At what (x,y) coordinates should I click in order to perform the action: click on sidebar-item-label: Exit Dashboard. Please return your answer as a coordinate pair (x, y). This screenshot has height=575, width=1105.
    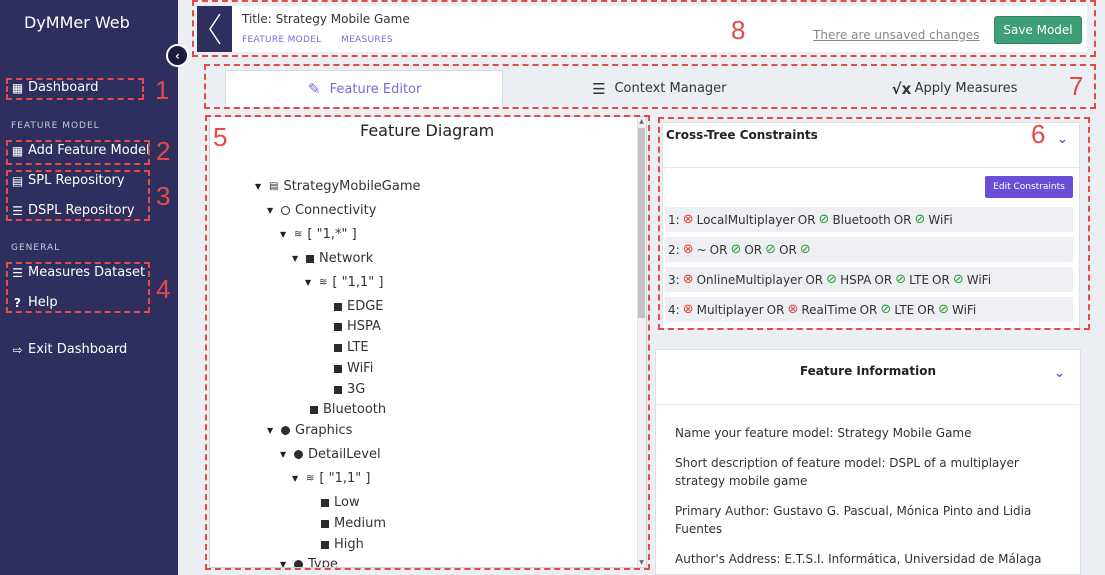
    Looking at the image, I should click on (78, 349).